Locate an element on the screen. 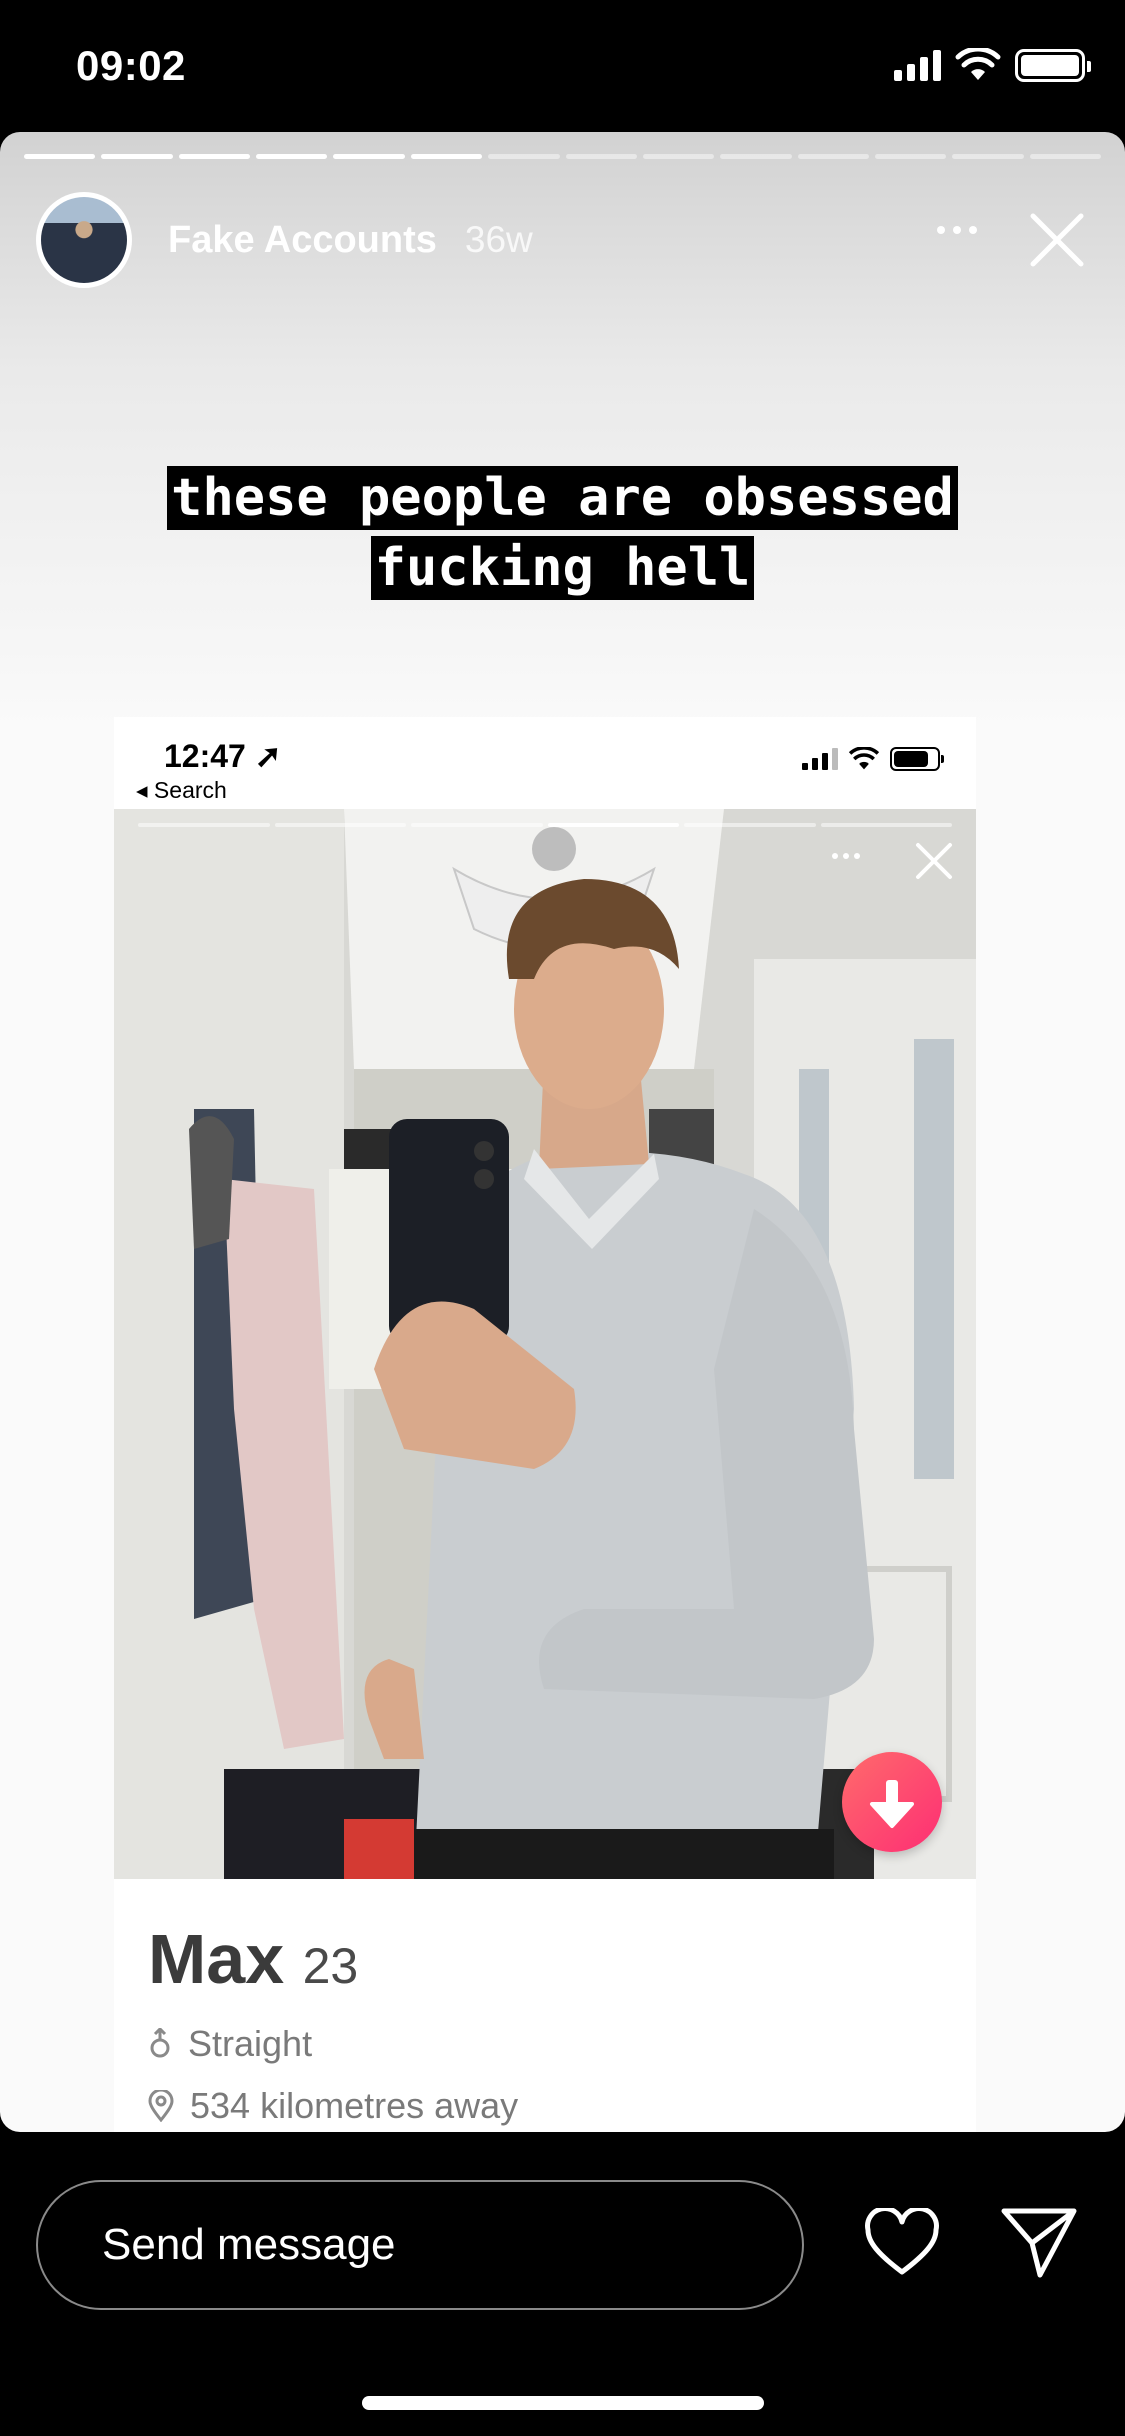  profile-orientation-row: Straight is located at coordinates (545, 2044).